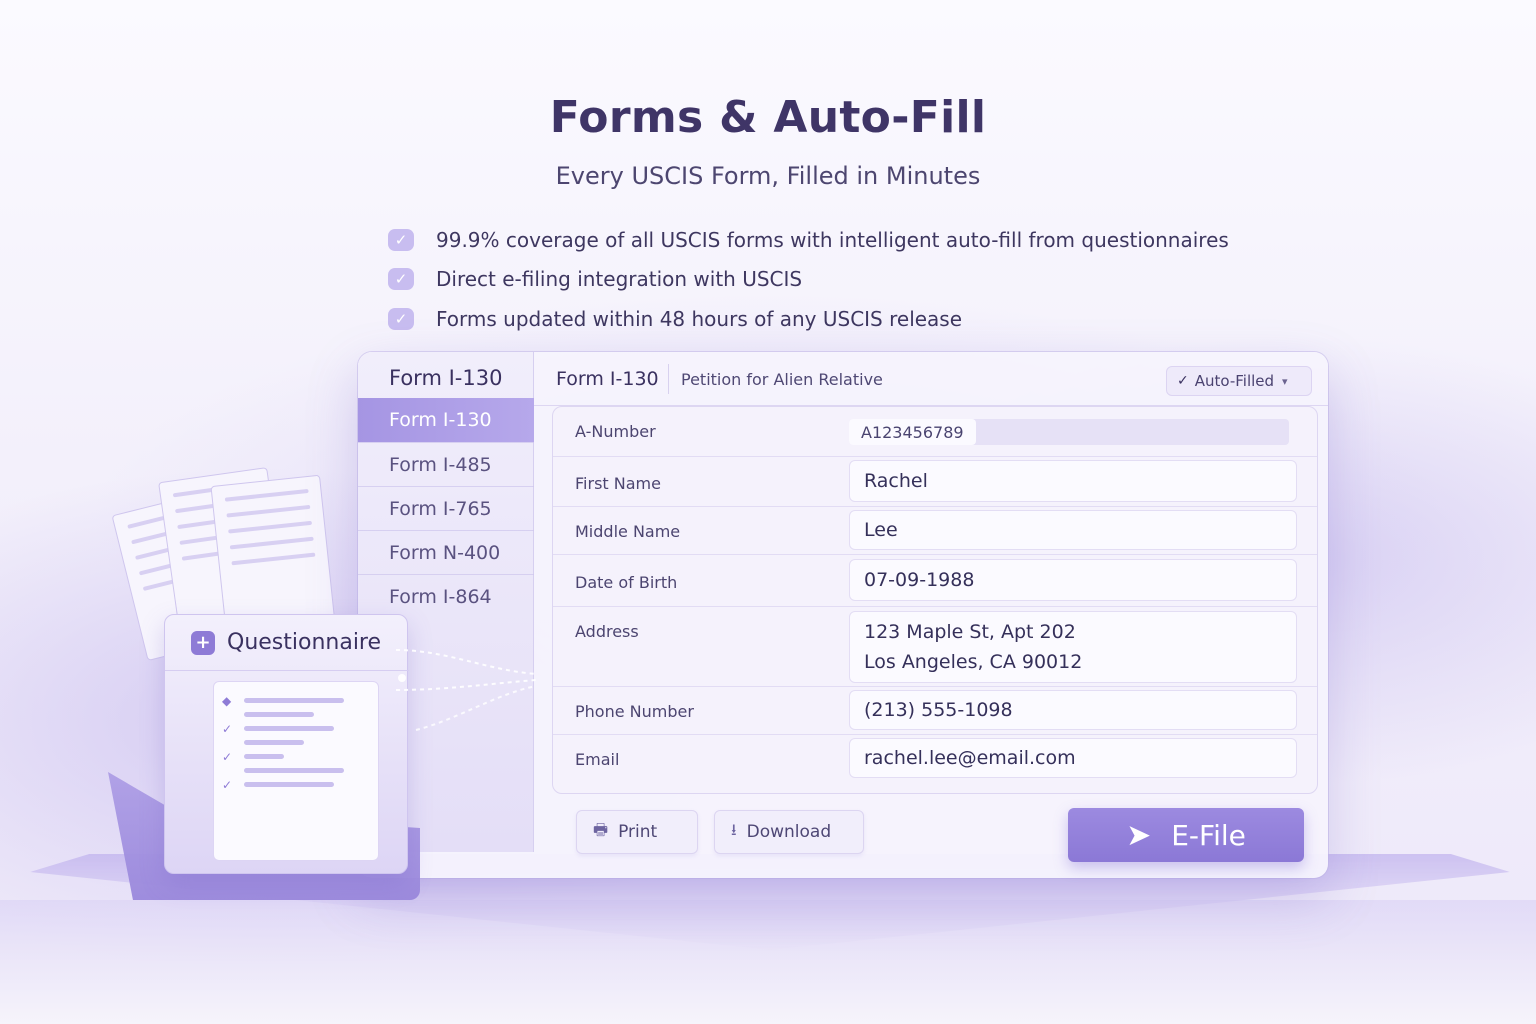 This screenshot has width=1536, height=1024. What do you see at coordinates (1073, 580) in the screenshot?
I see `date-of-birth-input: 07-09-1988` at bounding box center [1073, 580].